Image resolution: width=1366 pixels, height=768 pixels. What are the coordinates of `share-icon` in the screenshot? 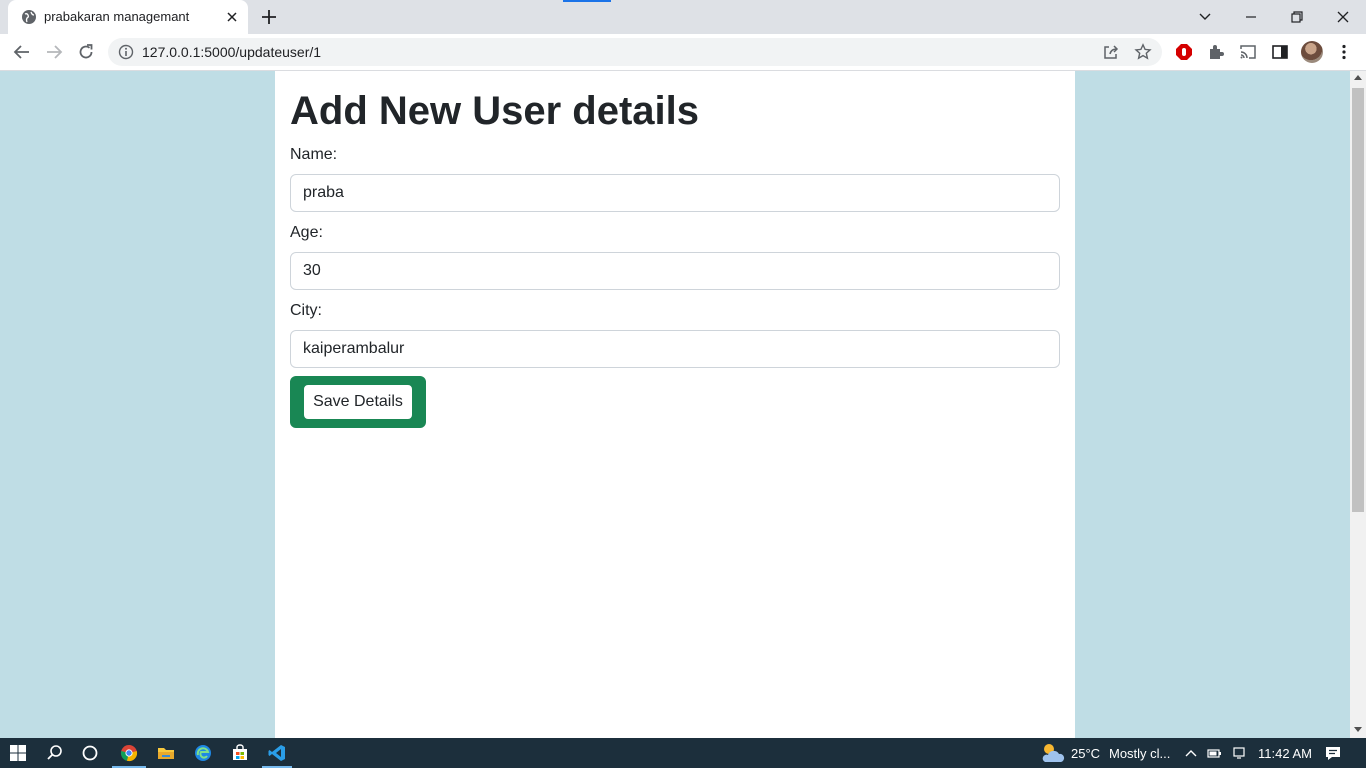 It's located at (1111, 52).